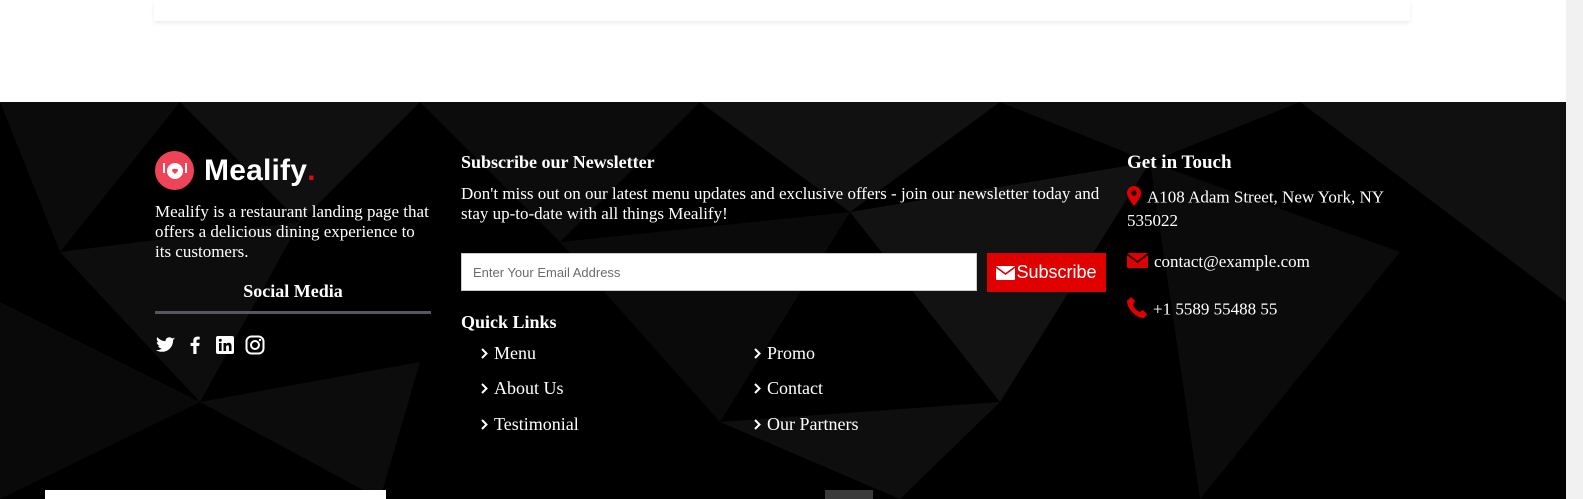 The image size is (1583, 499). I want to click on brand-logo: Mealify., so click(235, 170).